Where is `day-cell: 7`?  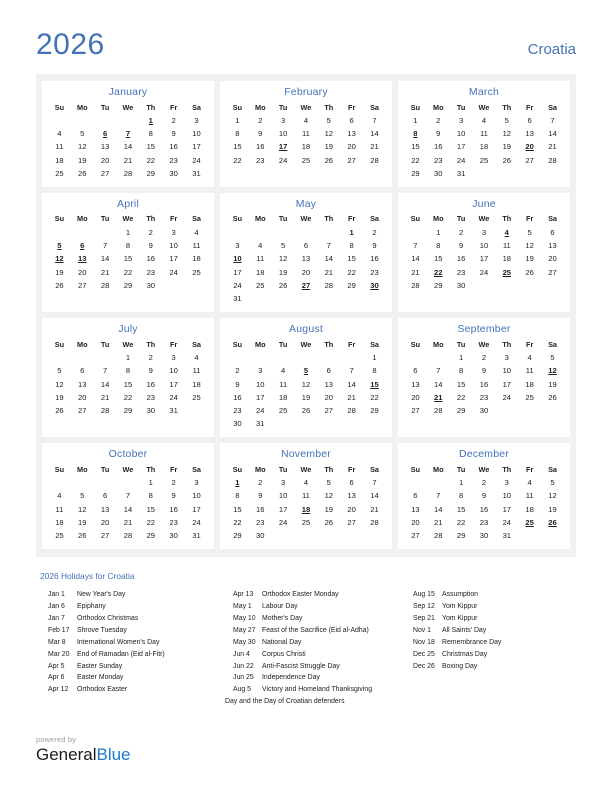
day-cell: 7 is located at coordinates (438, 370).